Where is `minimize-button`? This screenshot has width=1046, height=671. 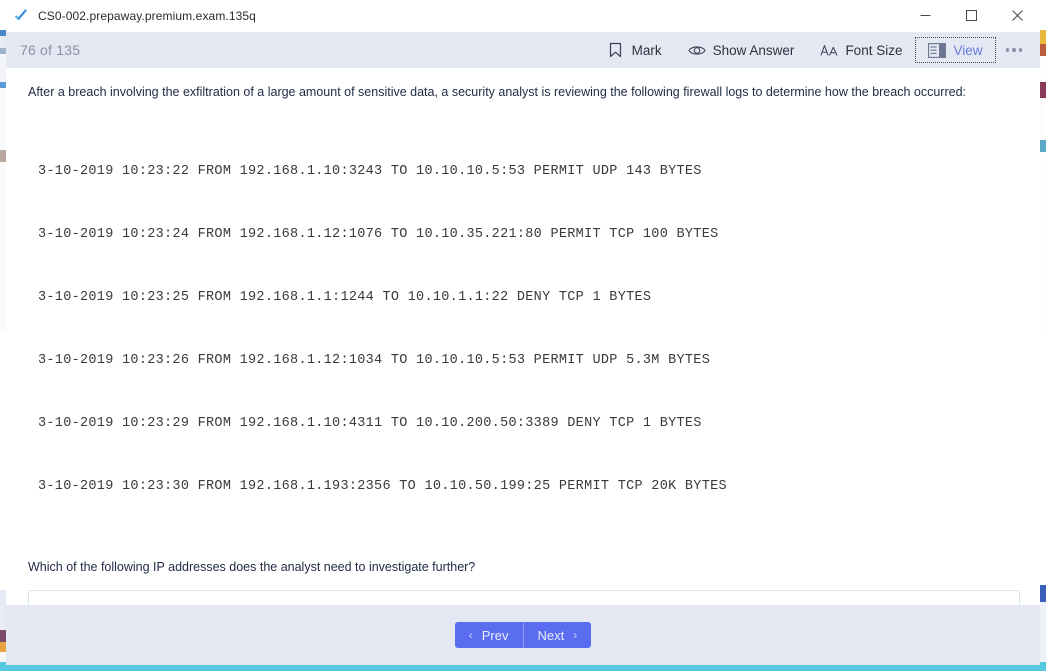
minimize-button is located at coordinates (925, 16).